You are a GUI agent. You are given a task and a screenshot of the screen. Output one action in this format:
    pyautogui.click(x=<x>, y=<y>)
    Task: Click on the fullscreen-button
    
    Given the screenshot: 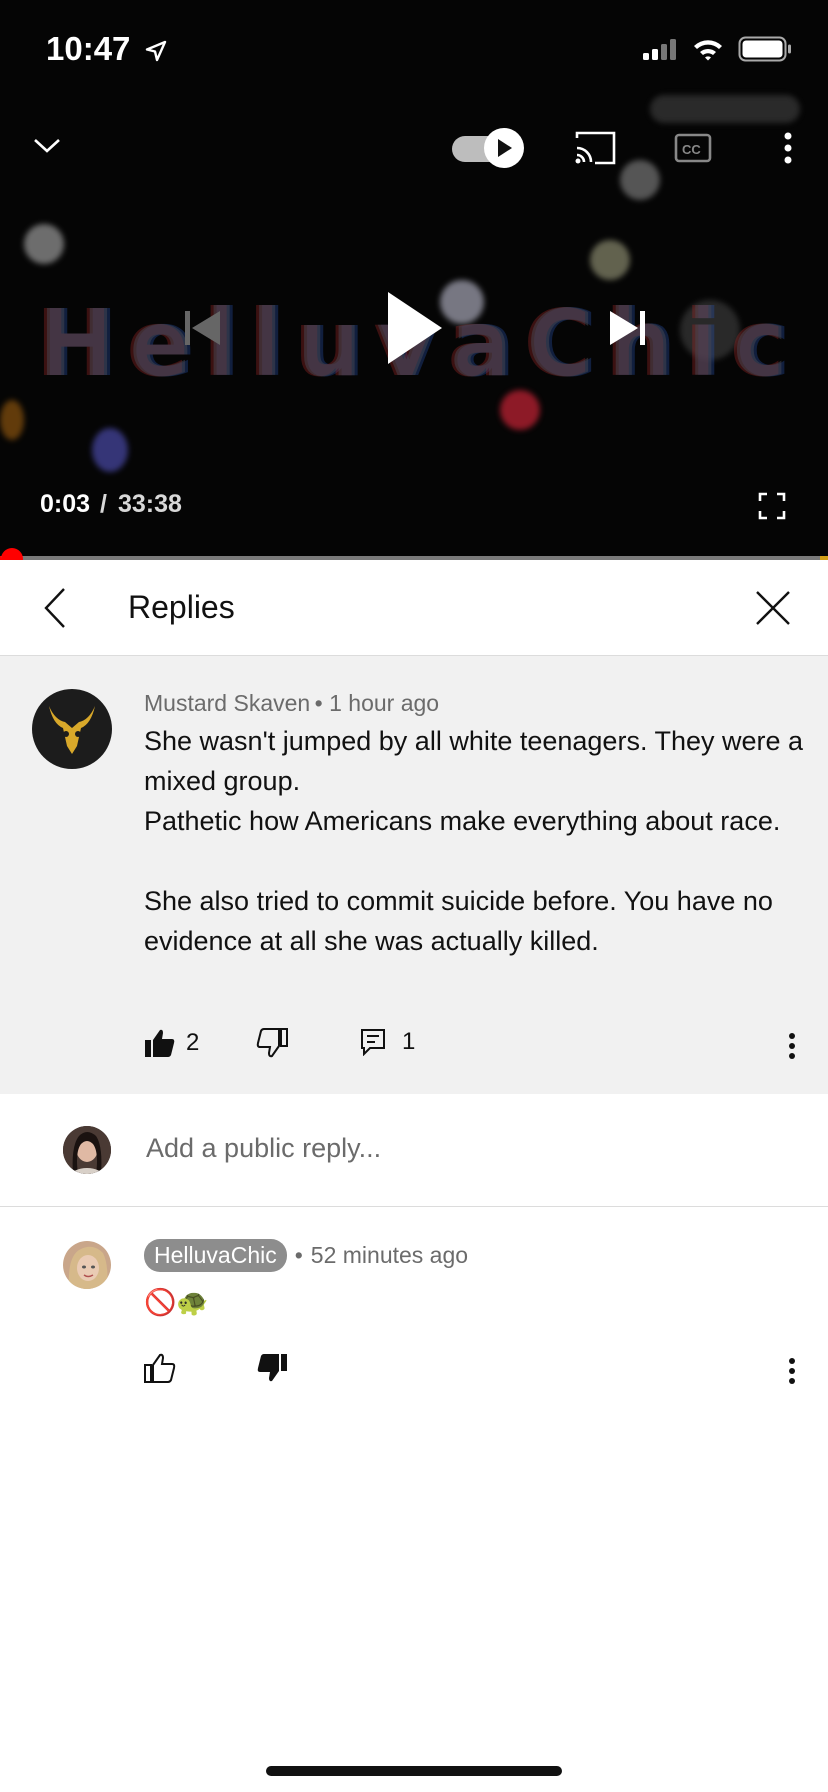 What is the action you would take?
    pyautogui.click(x=772, y=506)
    